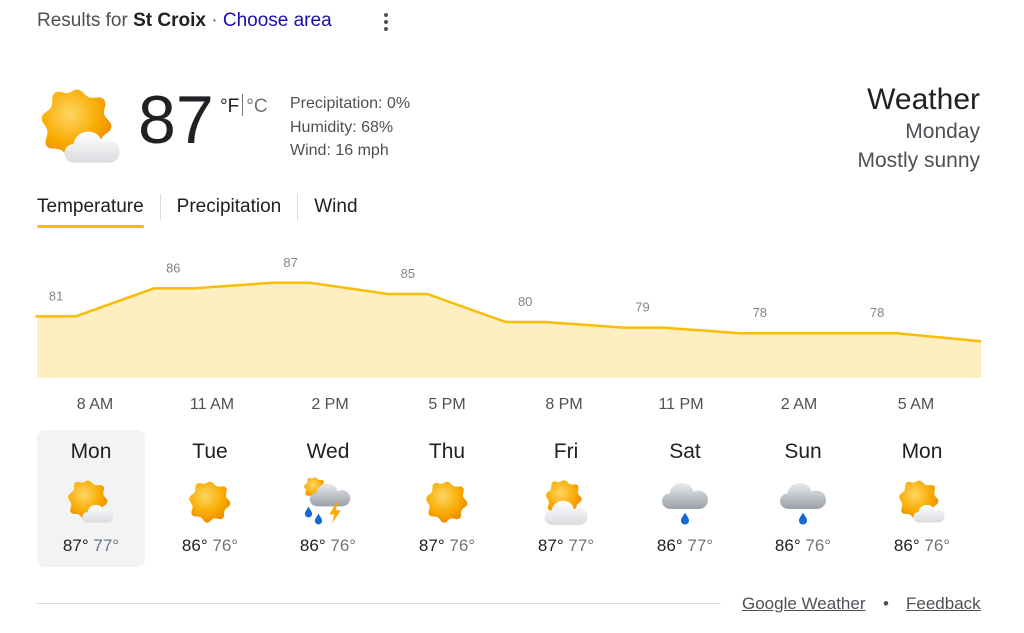 This screenshot has width=1024, height=633. I want to click on temperature-label: 81, so click(56, 295).